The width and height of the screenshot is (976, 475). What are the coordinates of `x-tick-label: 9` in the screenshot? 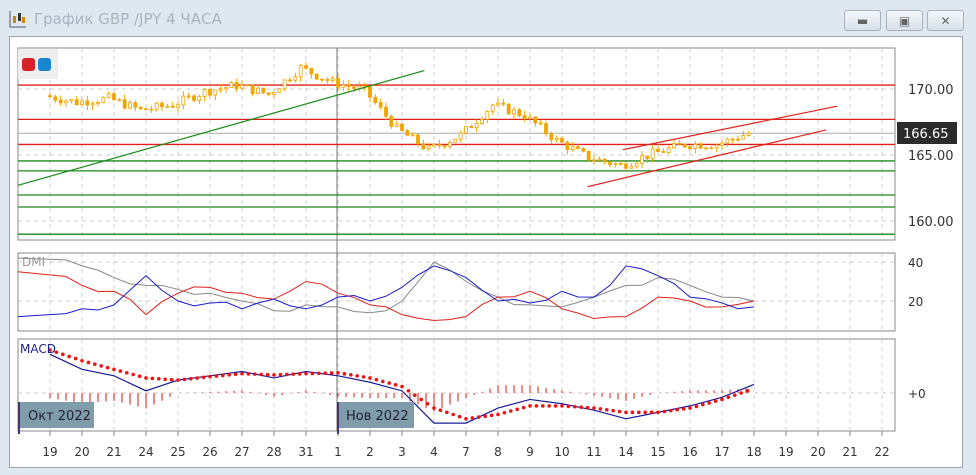 It's located at (530, 452).